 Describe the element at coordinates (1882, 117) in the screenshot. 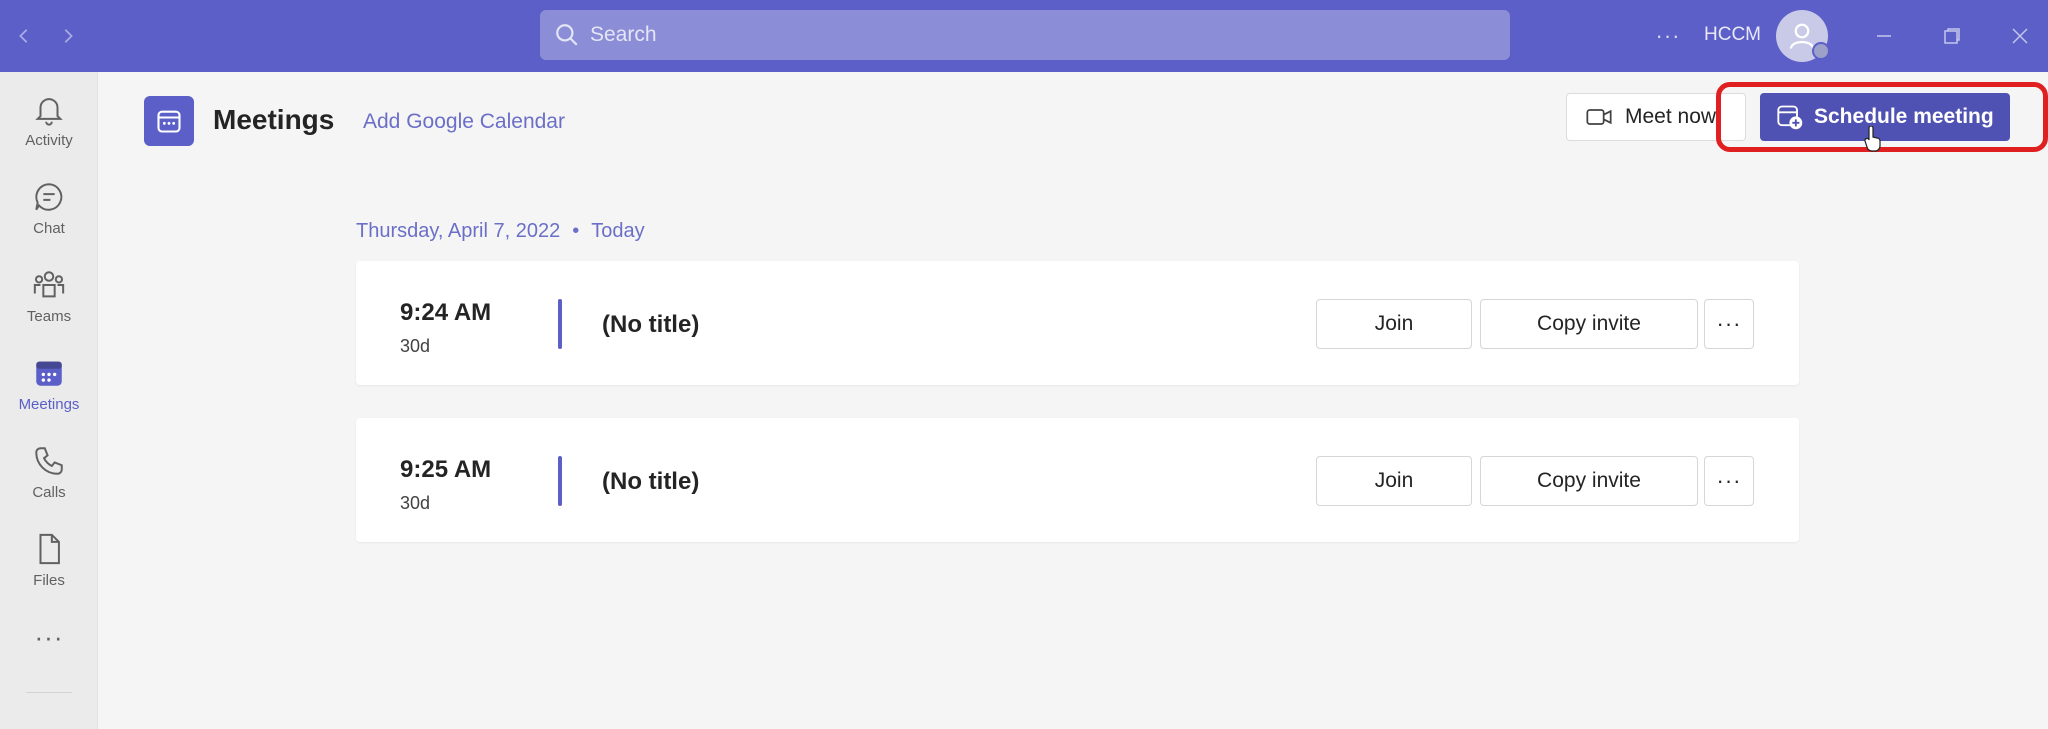

I see `highlight-annotation` at that location.